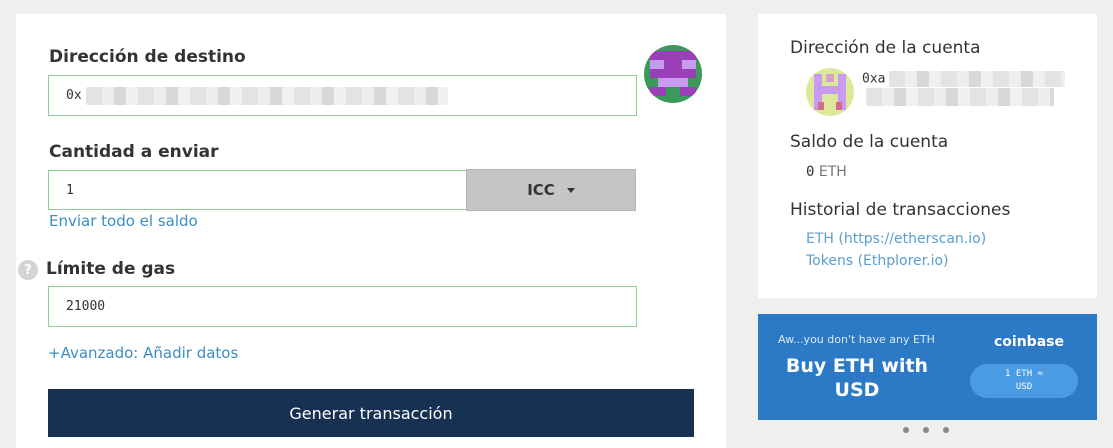  I want to click on account-balance: 0 ETH, so click(826, 172).